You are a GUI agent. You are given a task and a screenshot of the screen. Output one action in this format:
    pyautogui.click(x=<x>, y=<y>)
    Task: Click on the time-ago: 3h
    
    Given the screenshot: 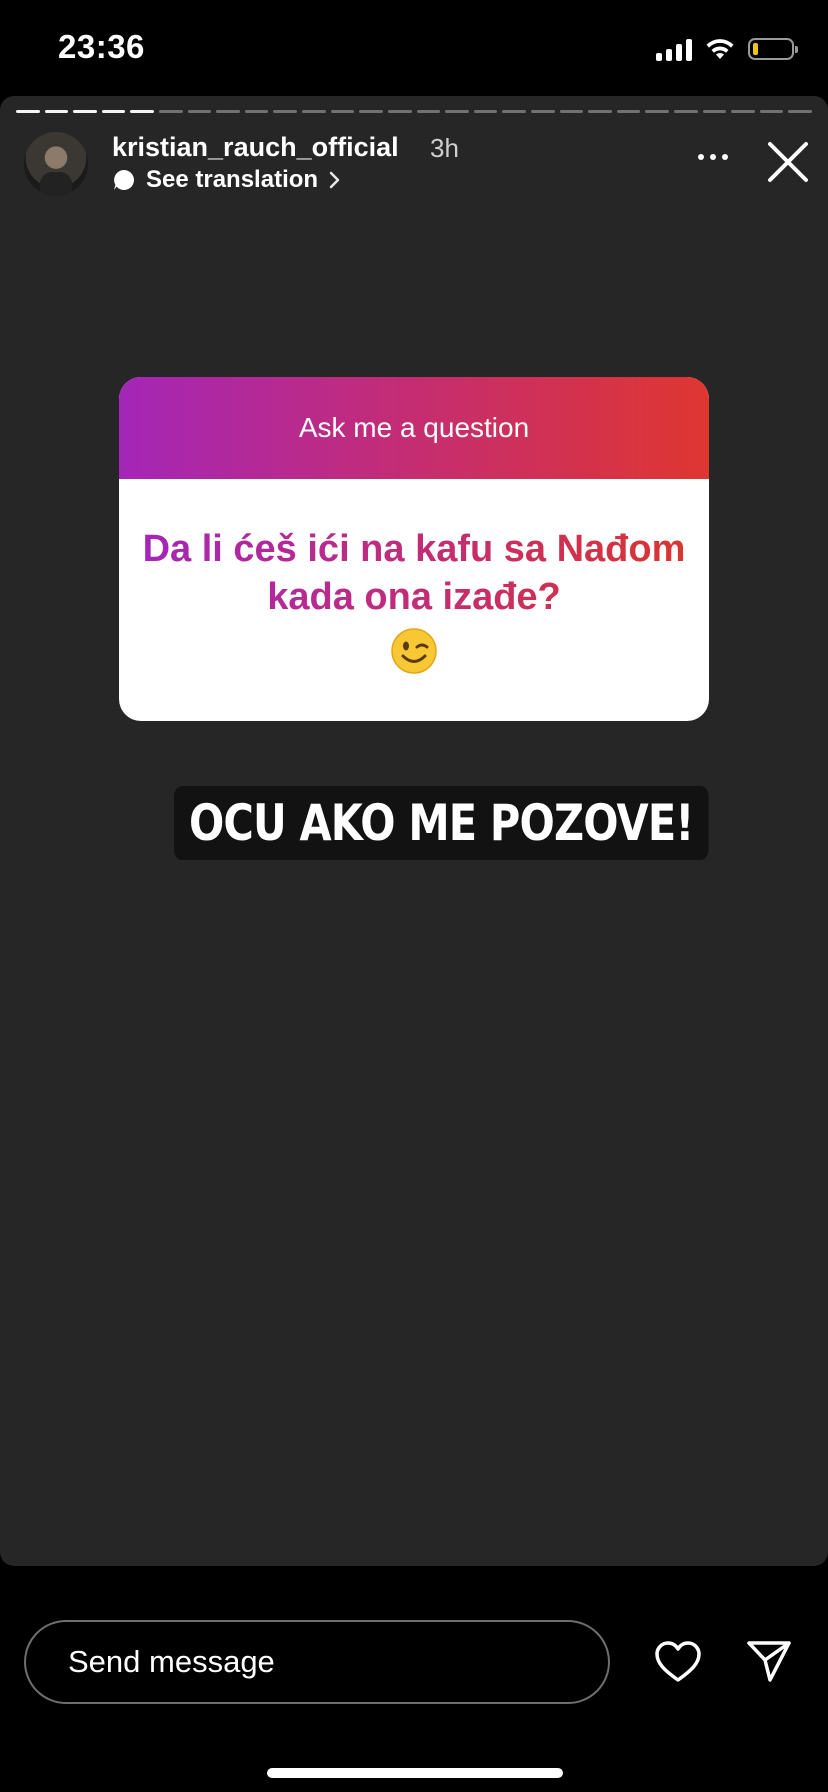 What is the action you would take?
    pyautogui.click(x=444, y=148)
    